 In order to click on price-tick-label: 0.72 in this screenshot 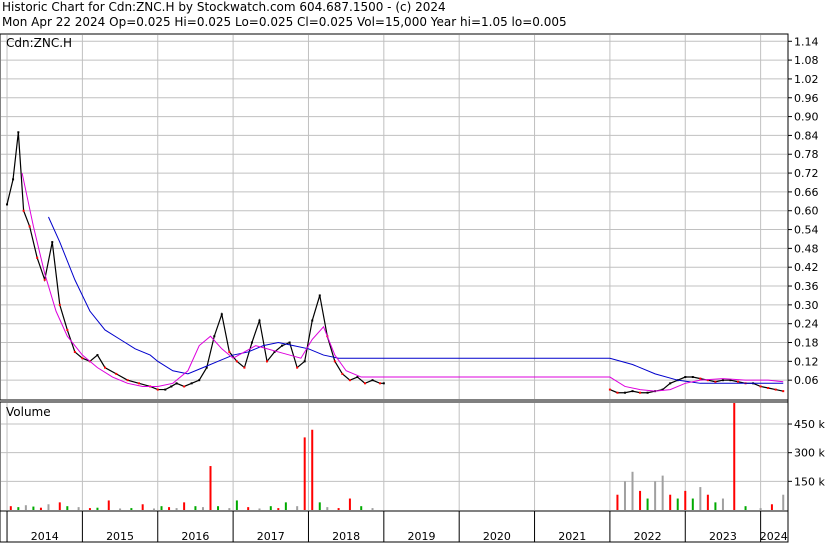, I will do `click(806, 173)`.